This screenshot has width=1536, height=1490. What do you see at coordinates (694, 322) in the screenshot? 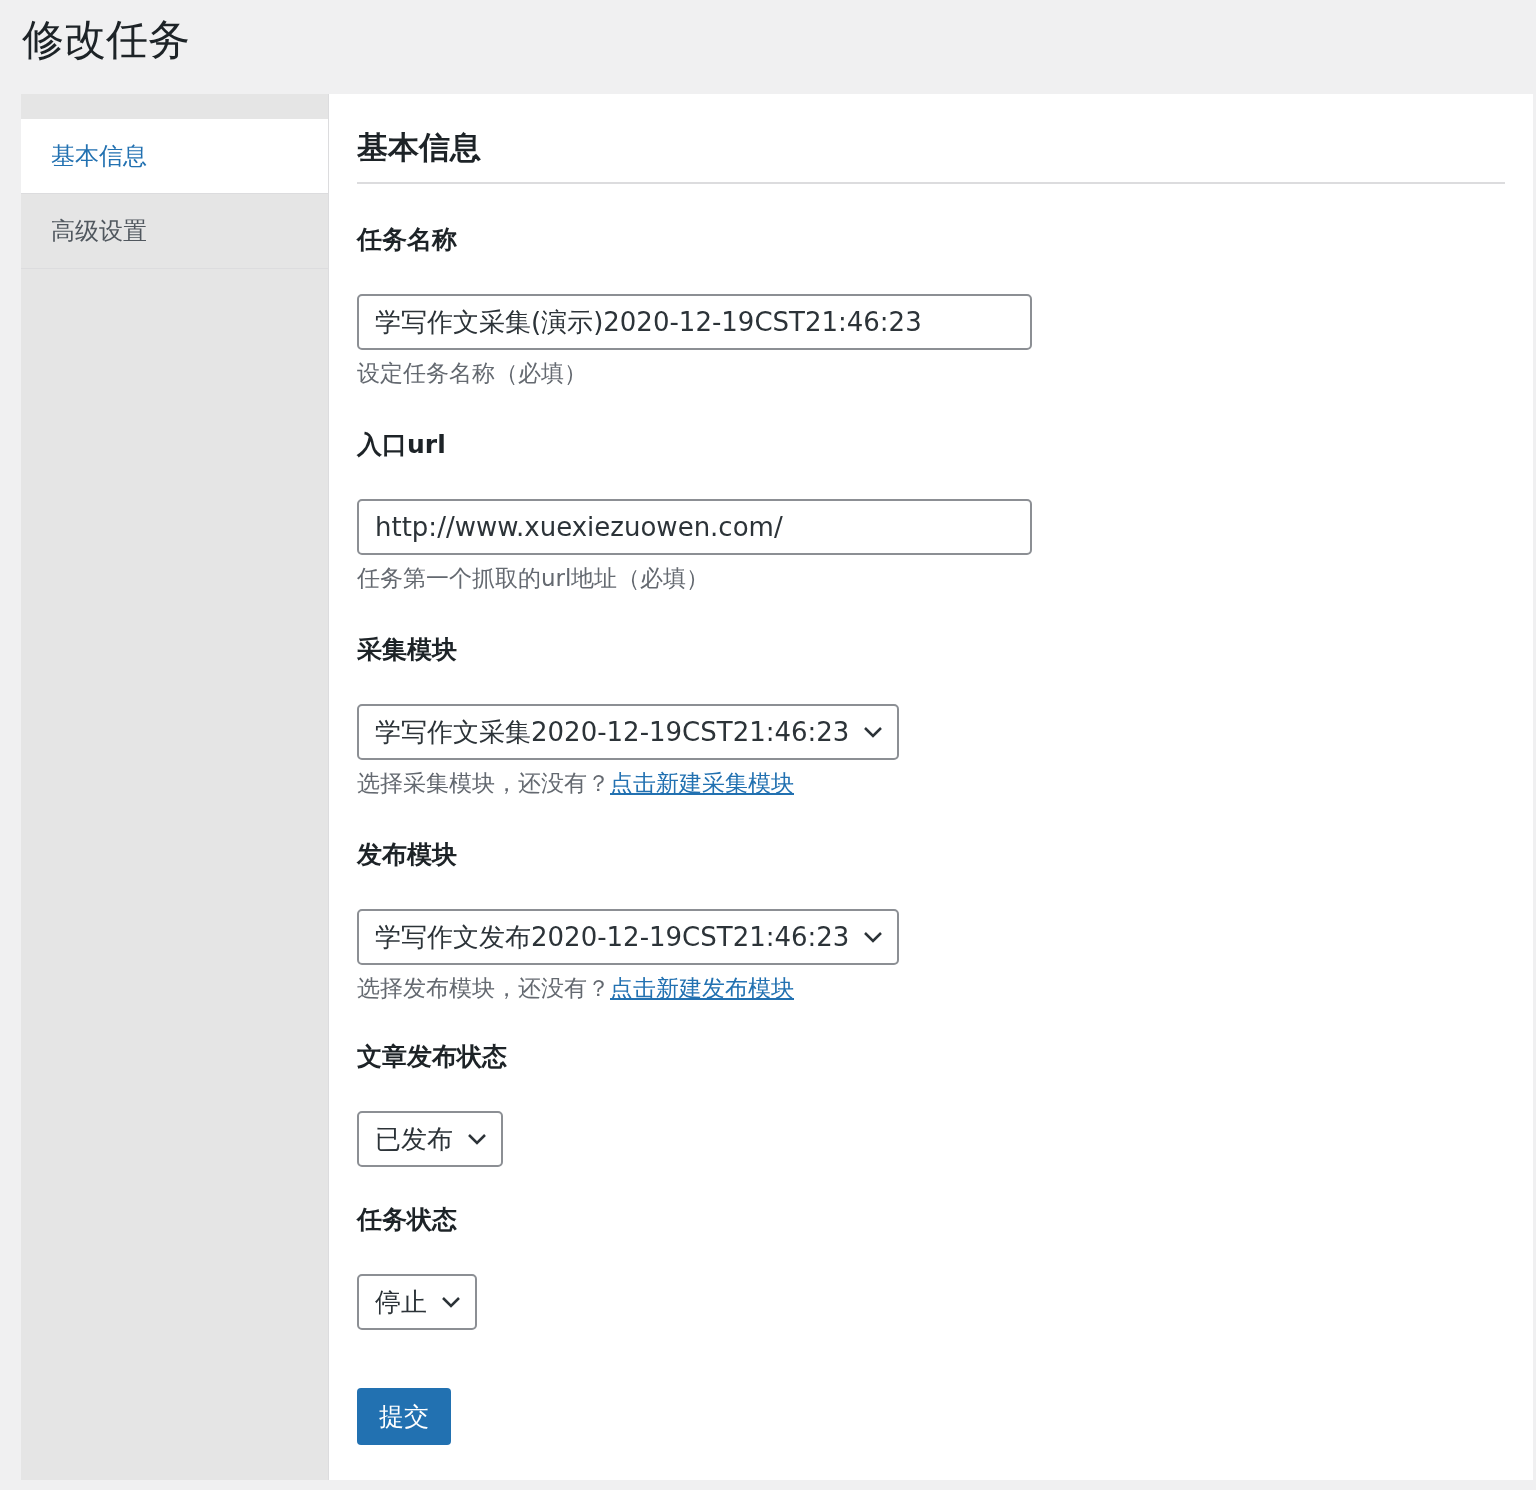
I see `input-field: 学写作文采集(演示)2020-12-19CST21:46:23` at bounding box center [694, 322].